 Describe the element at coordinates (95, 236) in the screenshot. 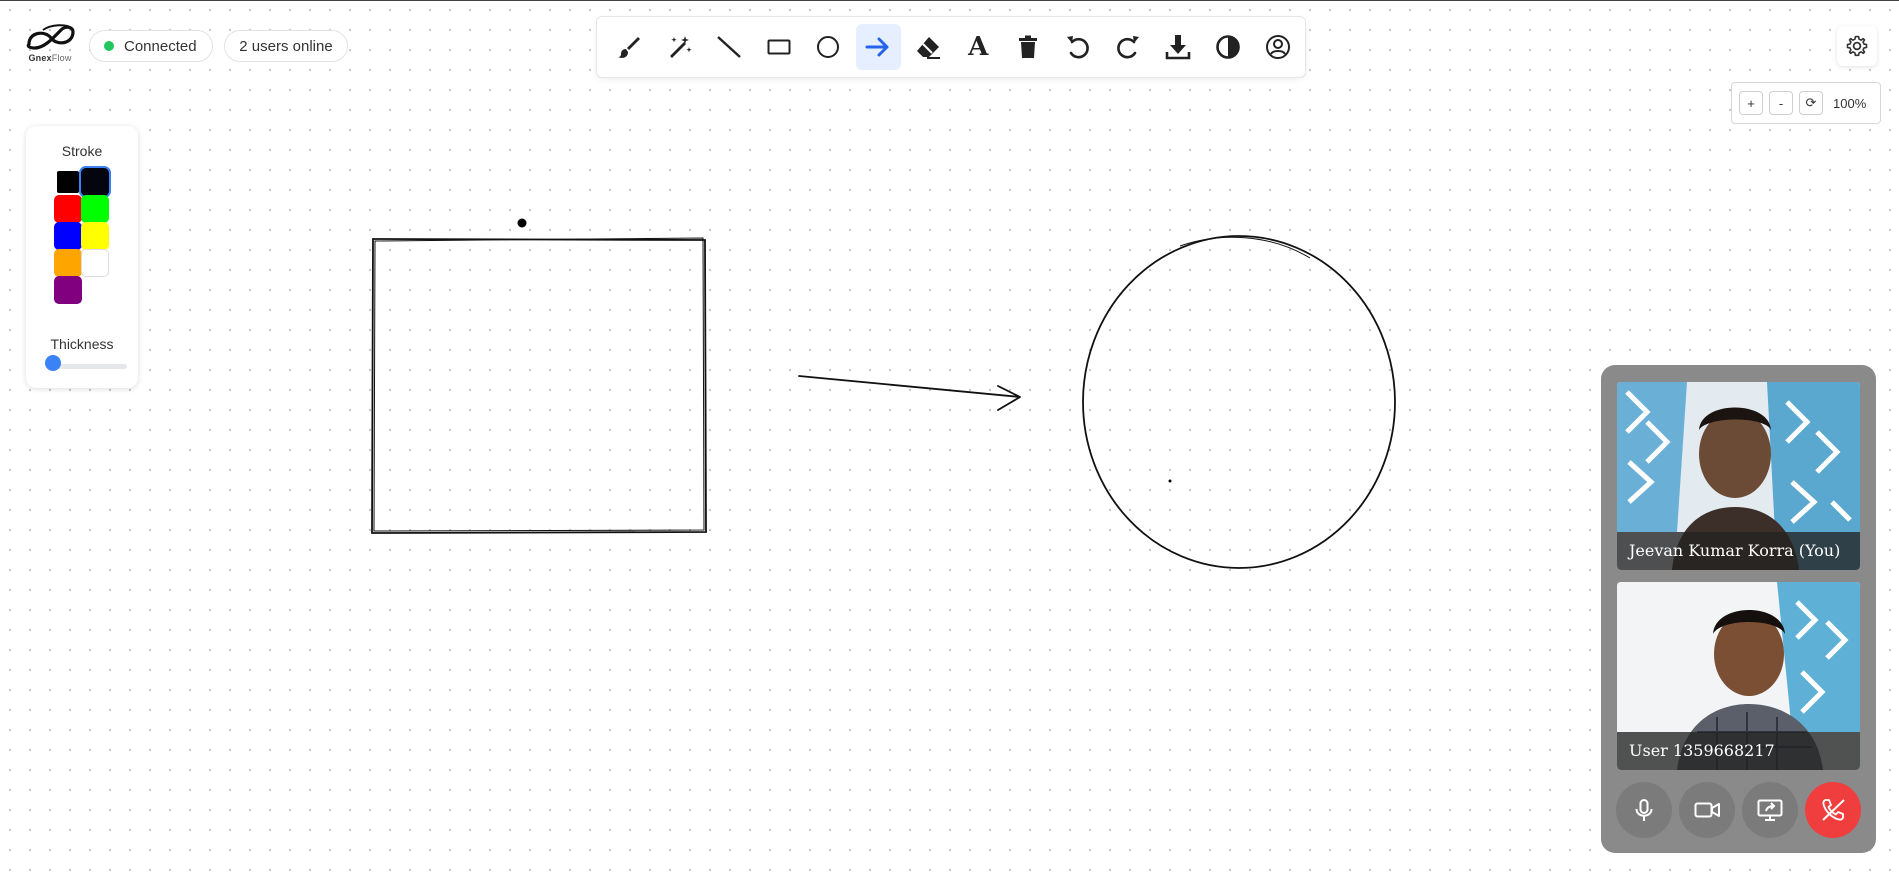

I see `color-swatch-yellow` at that location.